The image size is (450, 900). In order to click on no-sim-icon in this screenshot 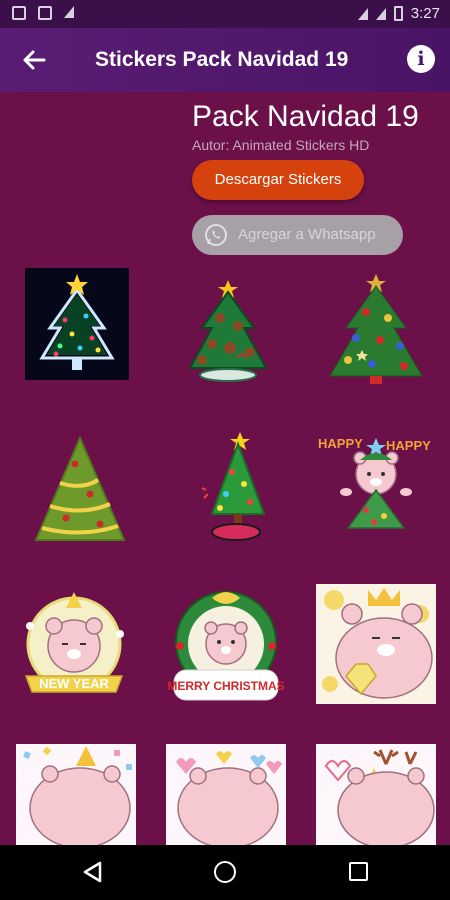, I will do `click(380, 13)`.